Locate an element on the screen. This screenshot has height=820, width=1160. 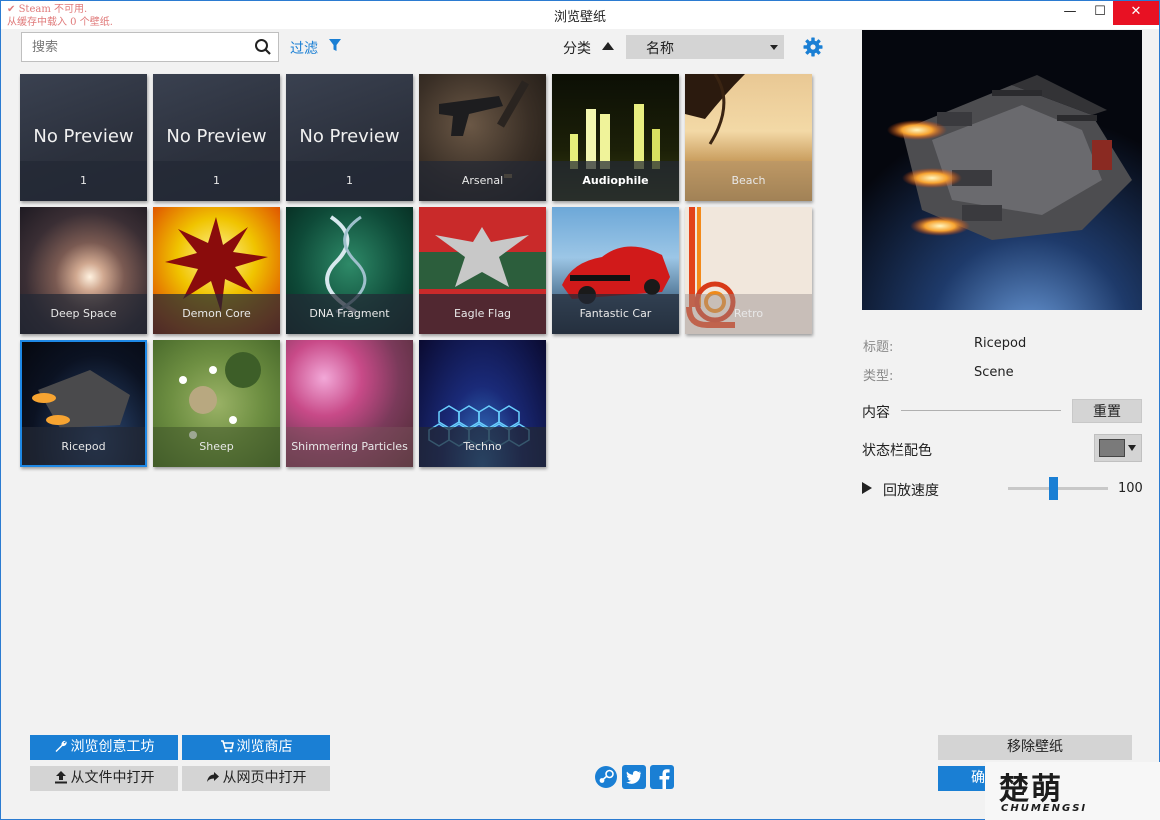
content-divider is located at coordinates (981, 410).